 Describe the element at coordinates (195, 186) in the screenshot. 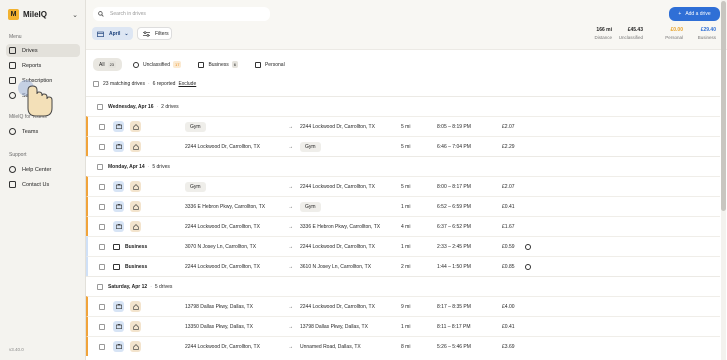

I see `drive-from: Gym` at that location.